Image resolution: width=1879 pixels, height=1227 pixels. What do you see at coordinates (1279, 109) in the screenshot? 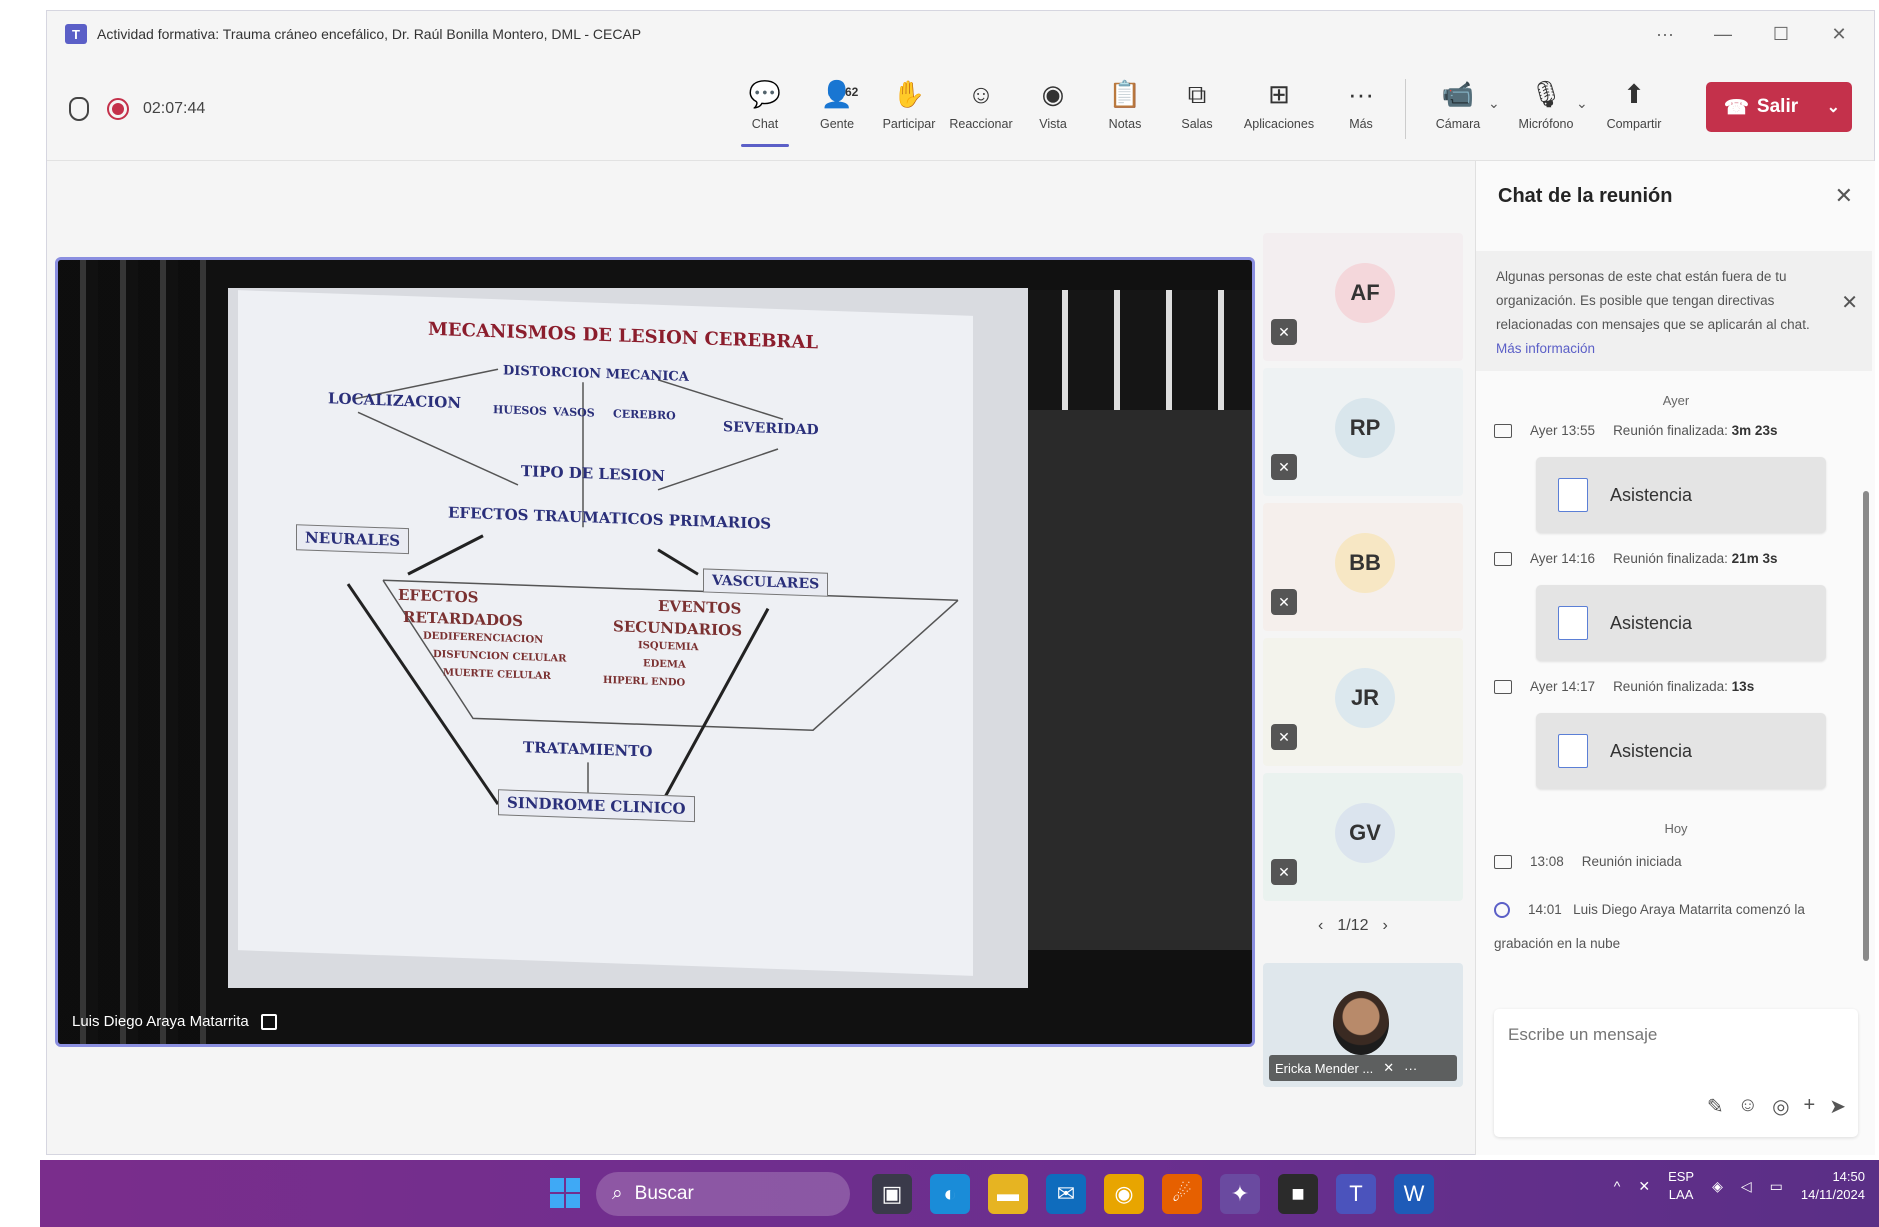
I see `apps-button: ⊞ Aplicaciones` at bounding box center [1279, 109].